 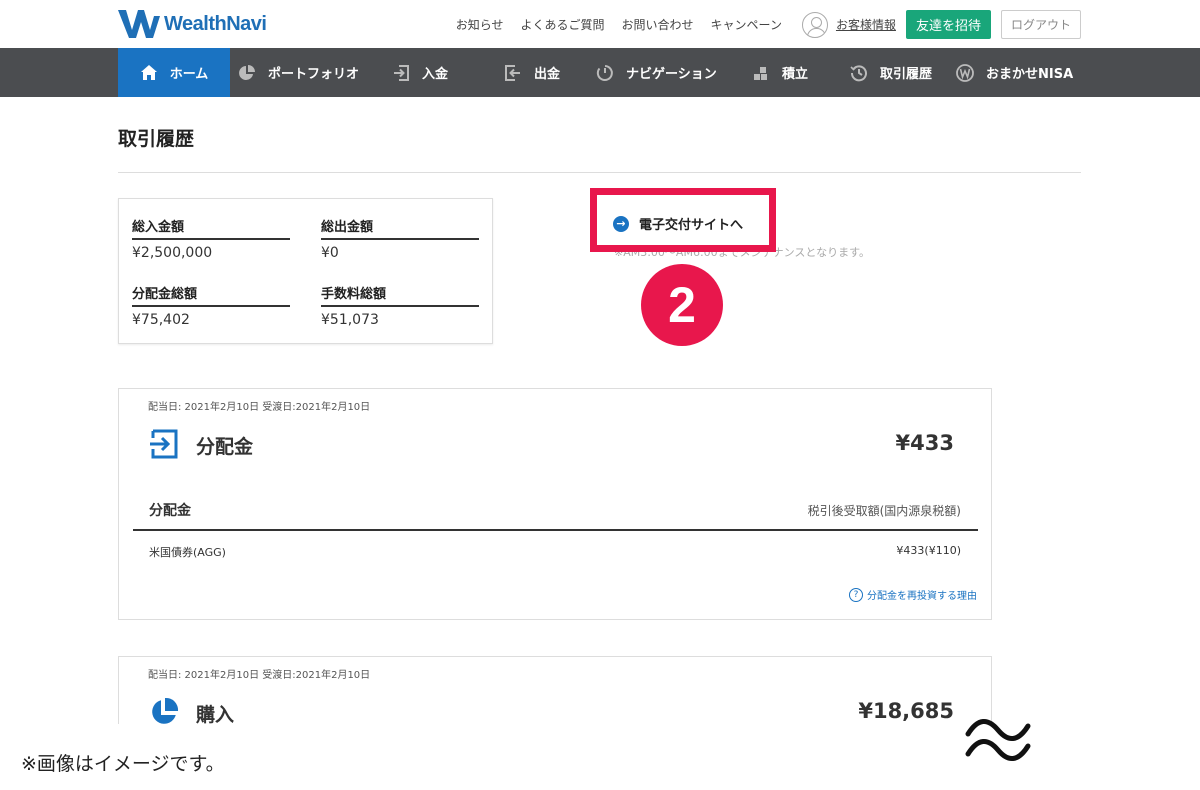 What do you see at coordinates (856, 594) in the screenshot?
I see `question-icon: ?` at bounding box center [856, 594].